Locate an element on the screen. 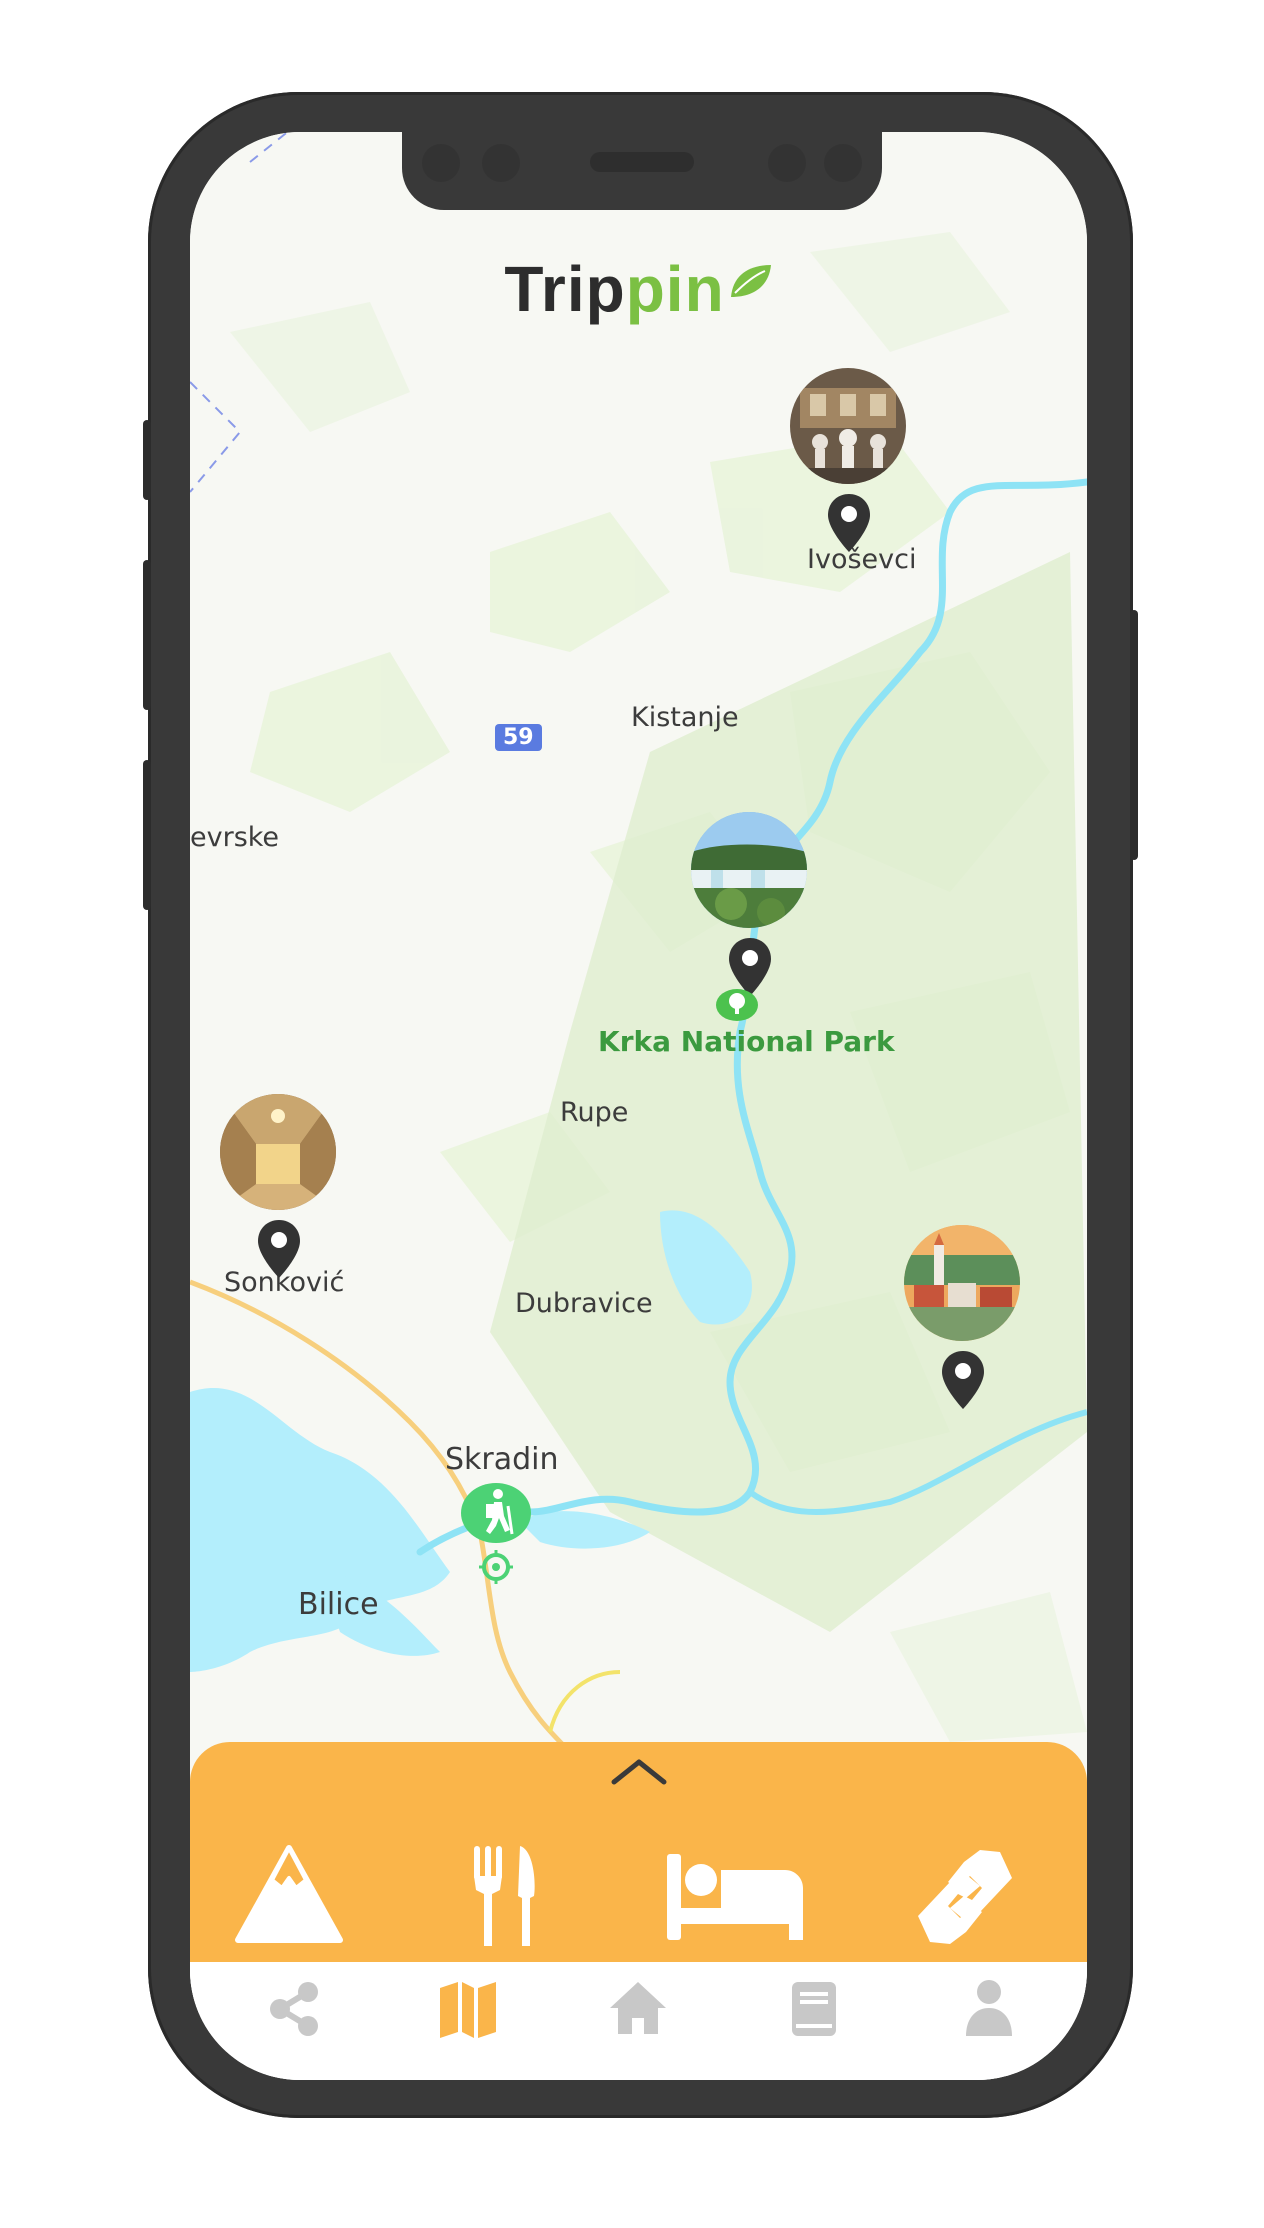 The height and width of the screenshot is (2228, 1264). park-tree-icon is located at coordinates (737, 1005).